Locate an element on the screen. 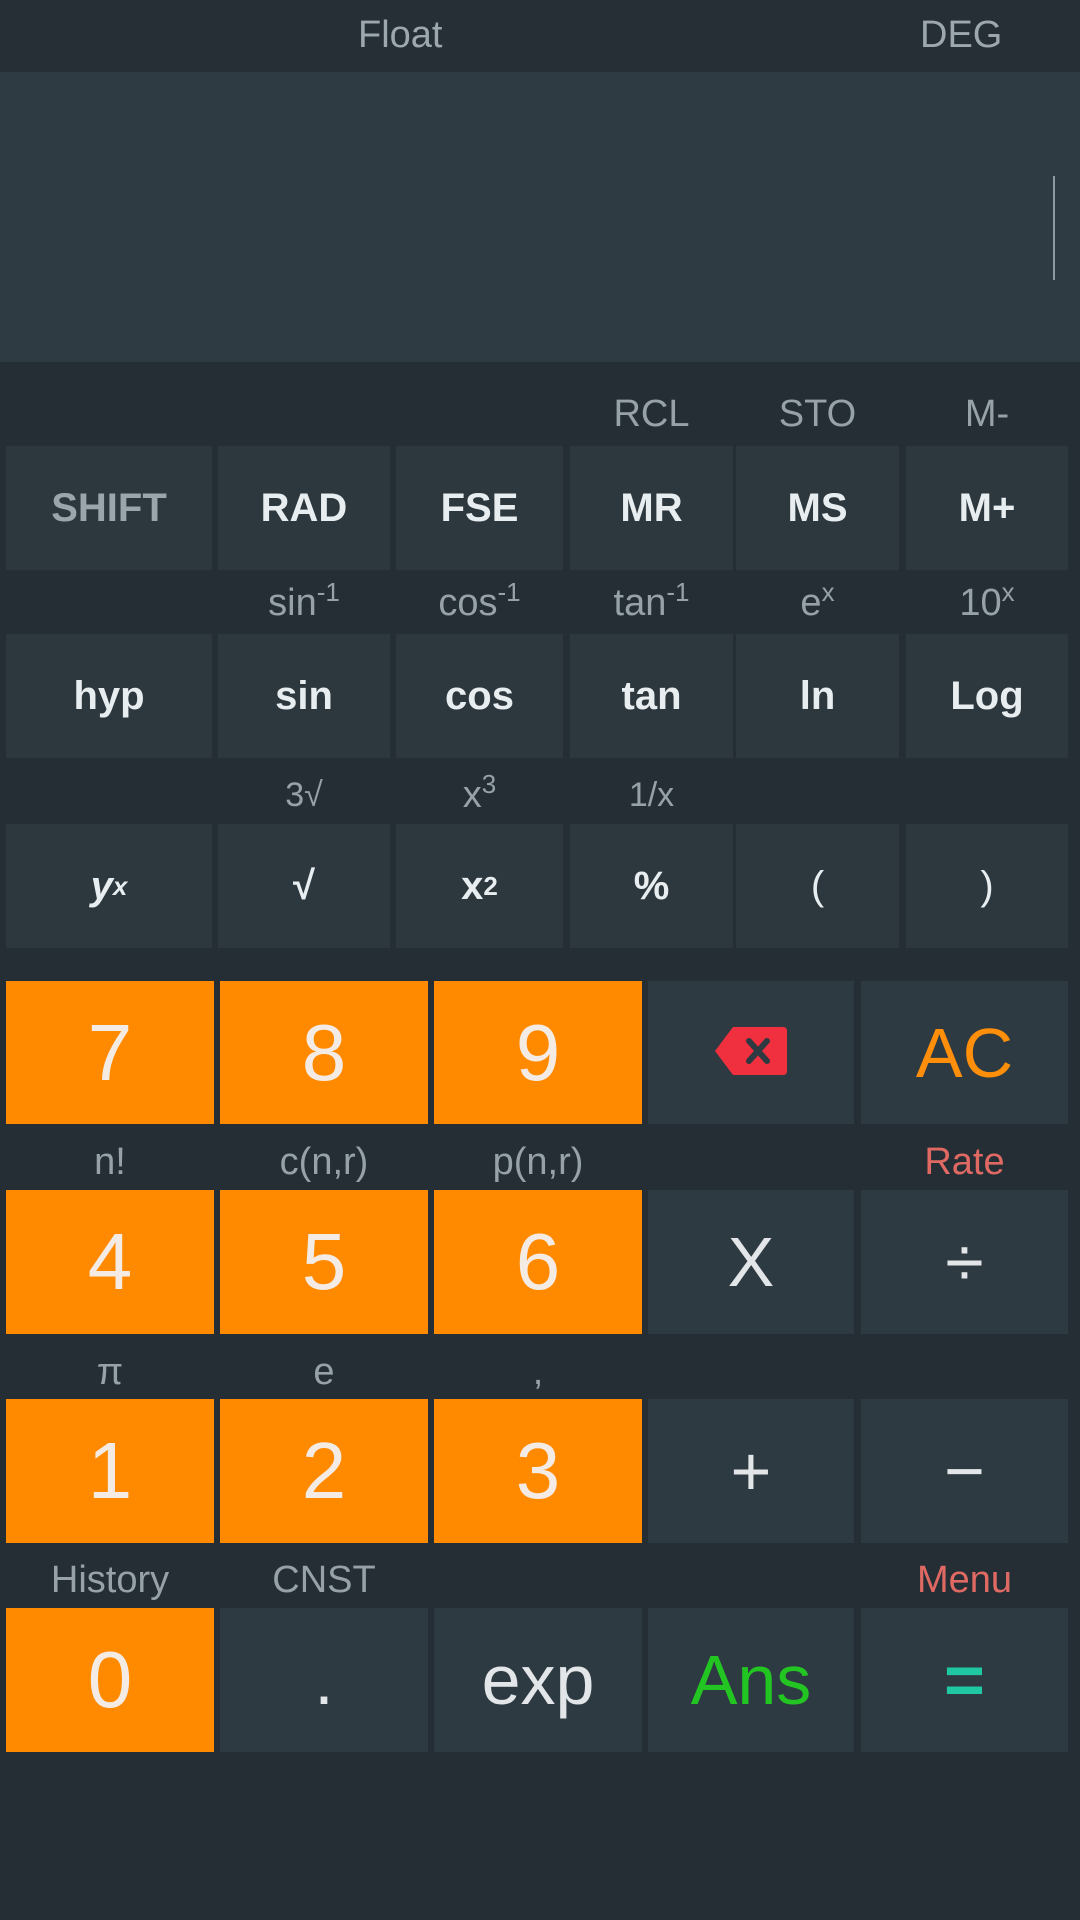 This screenshot has width=1080, height=1920. sin-button: sin is located at coordinates (304, 696).